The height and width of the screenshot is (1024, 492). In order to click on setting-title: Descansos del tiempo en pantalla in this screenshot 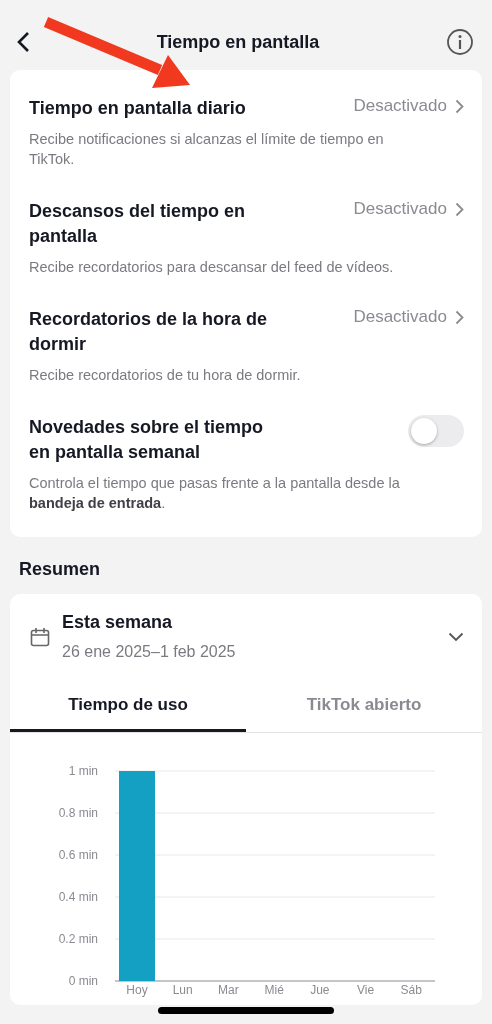, I will do `click(138, 224)`.